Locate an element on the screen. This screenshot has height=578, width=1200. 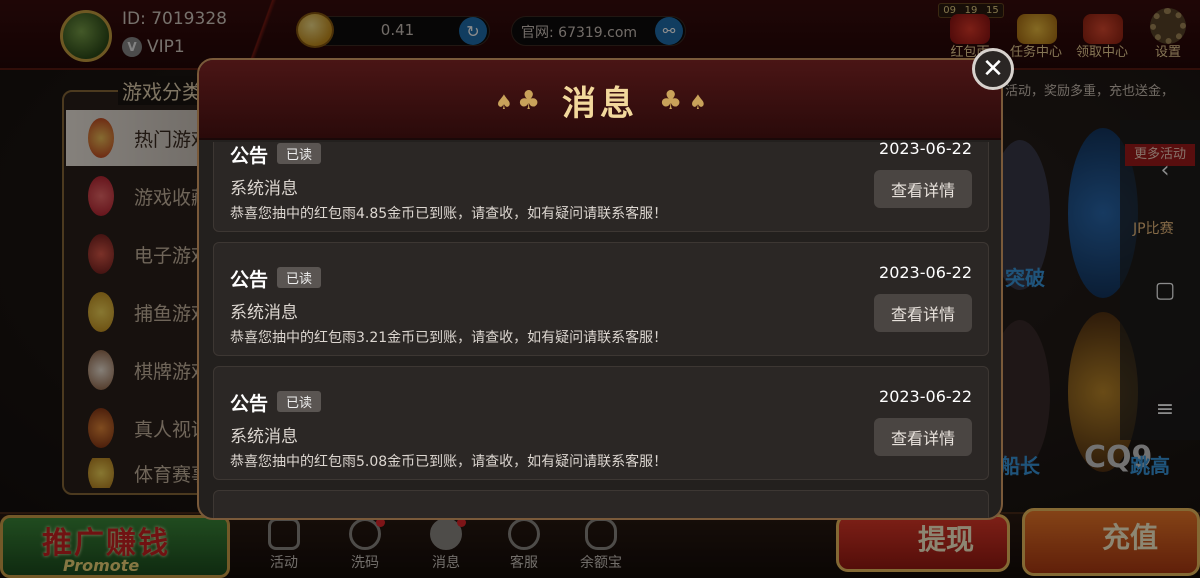
spade-icon: ♠ is located at coordinates (698, 102).